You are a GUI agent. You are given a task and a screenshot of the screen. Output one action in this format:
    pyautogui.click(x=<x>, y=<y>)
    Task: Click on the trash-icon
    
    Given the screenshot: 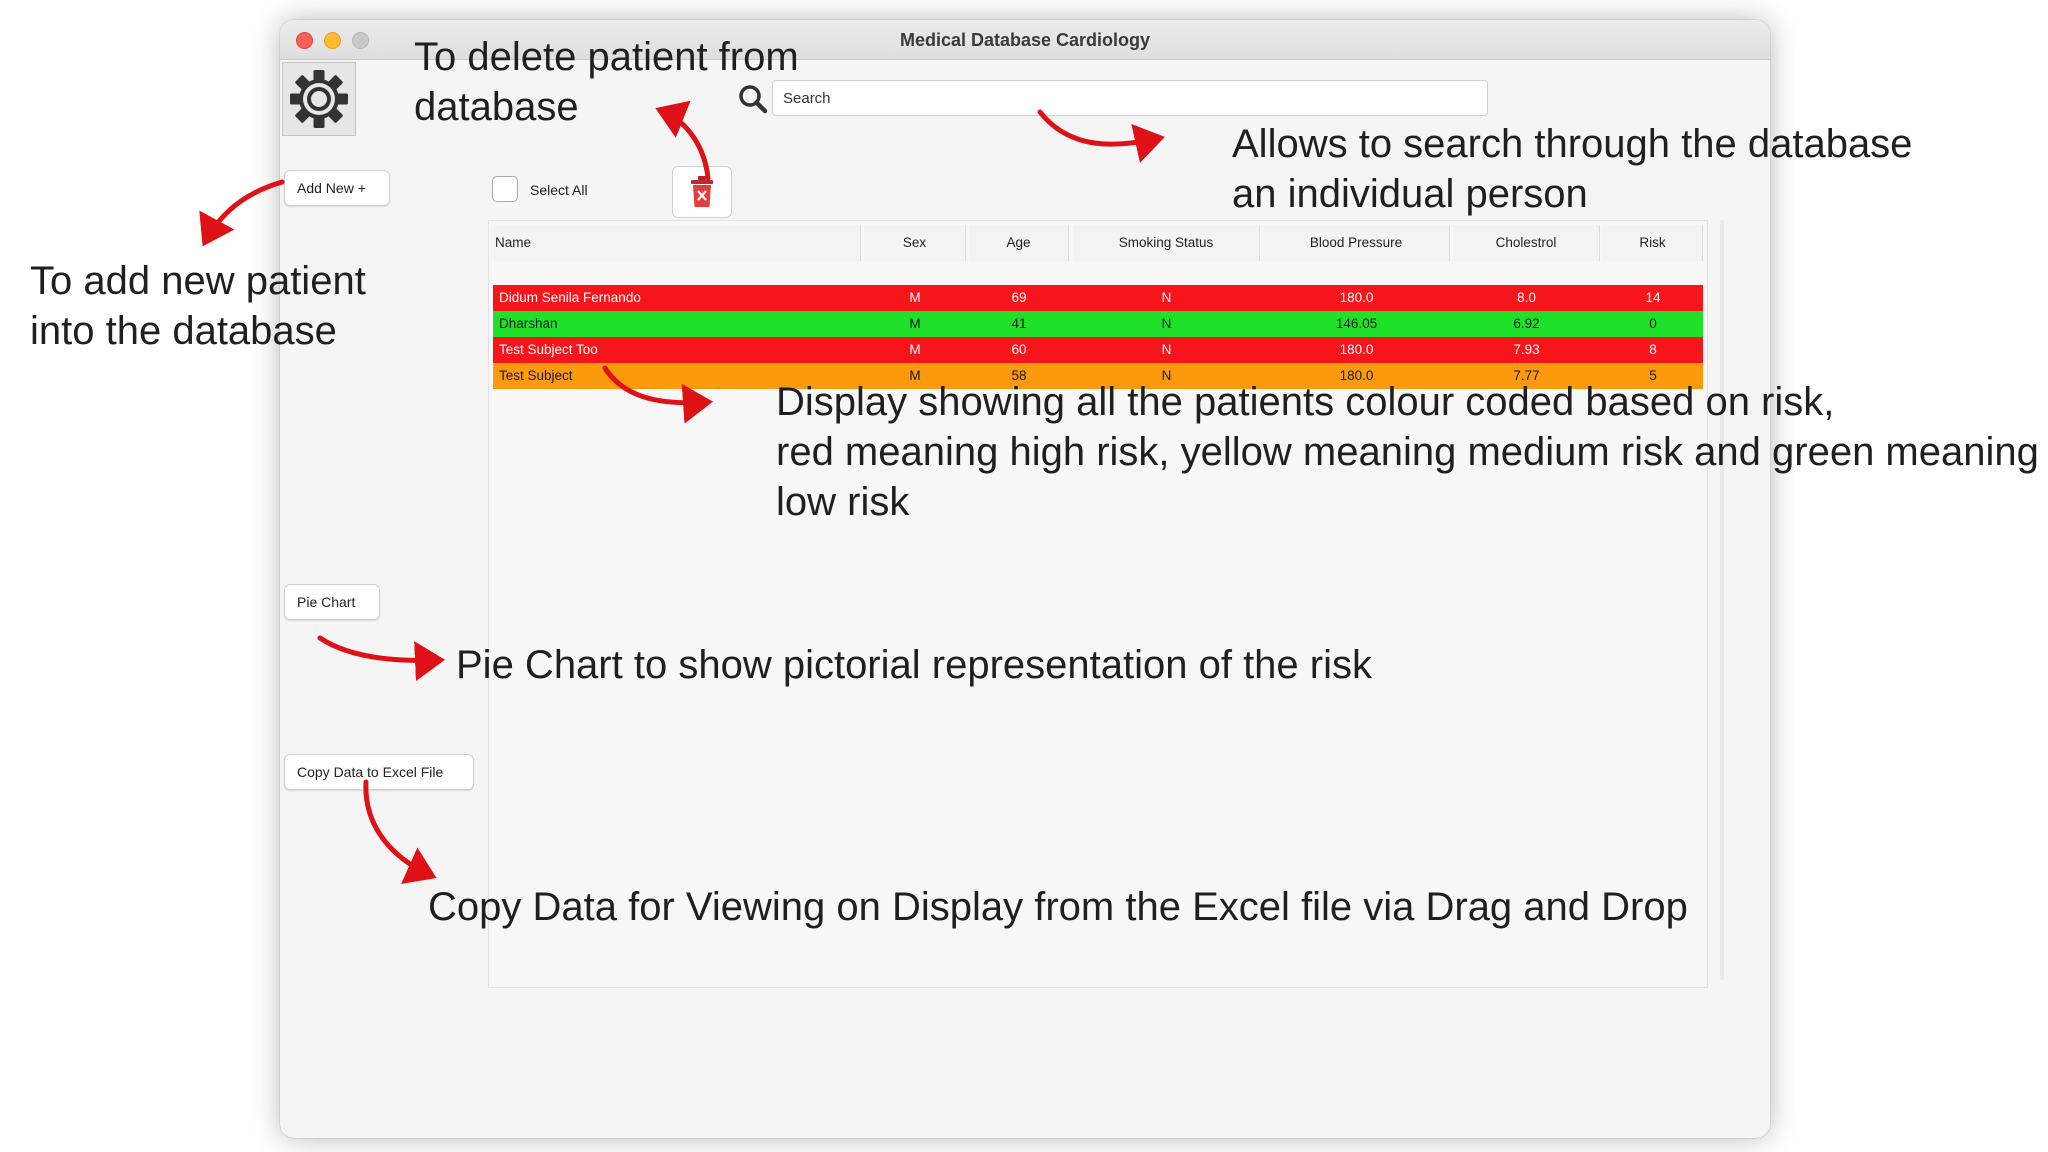 What is the action you would take?
    pyautogui.click(x=702, y=191)
    